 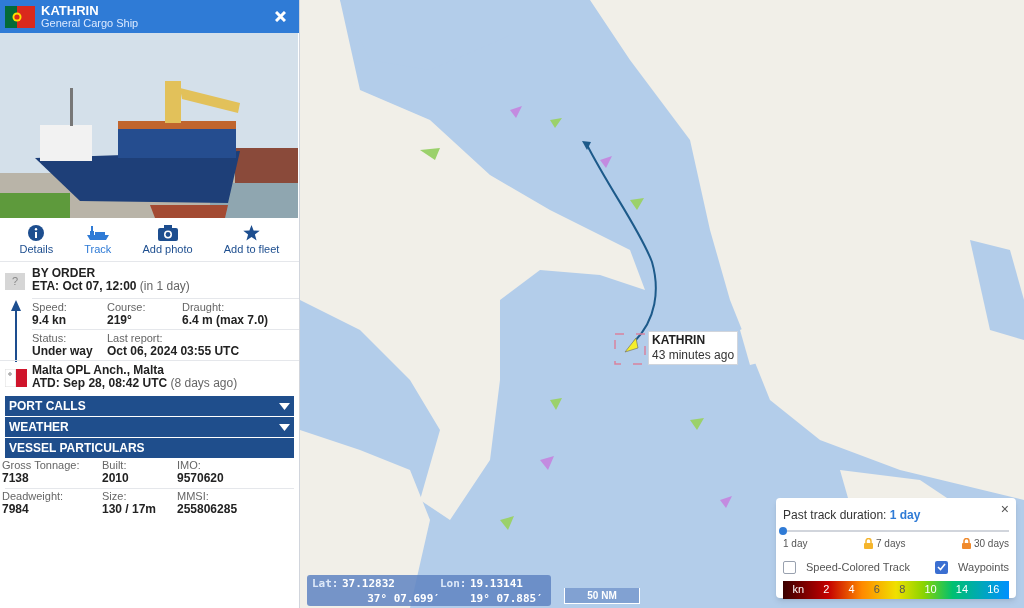 What do you see at coordinates (116, 478) in the screenshot?
I see `particular-value: 2010` at bounding box center [116, 478].